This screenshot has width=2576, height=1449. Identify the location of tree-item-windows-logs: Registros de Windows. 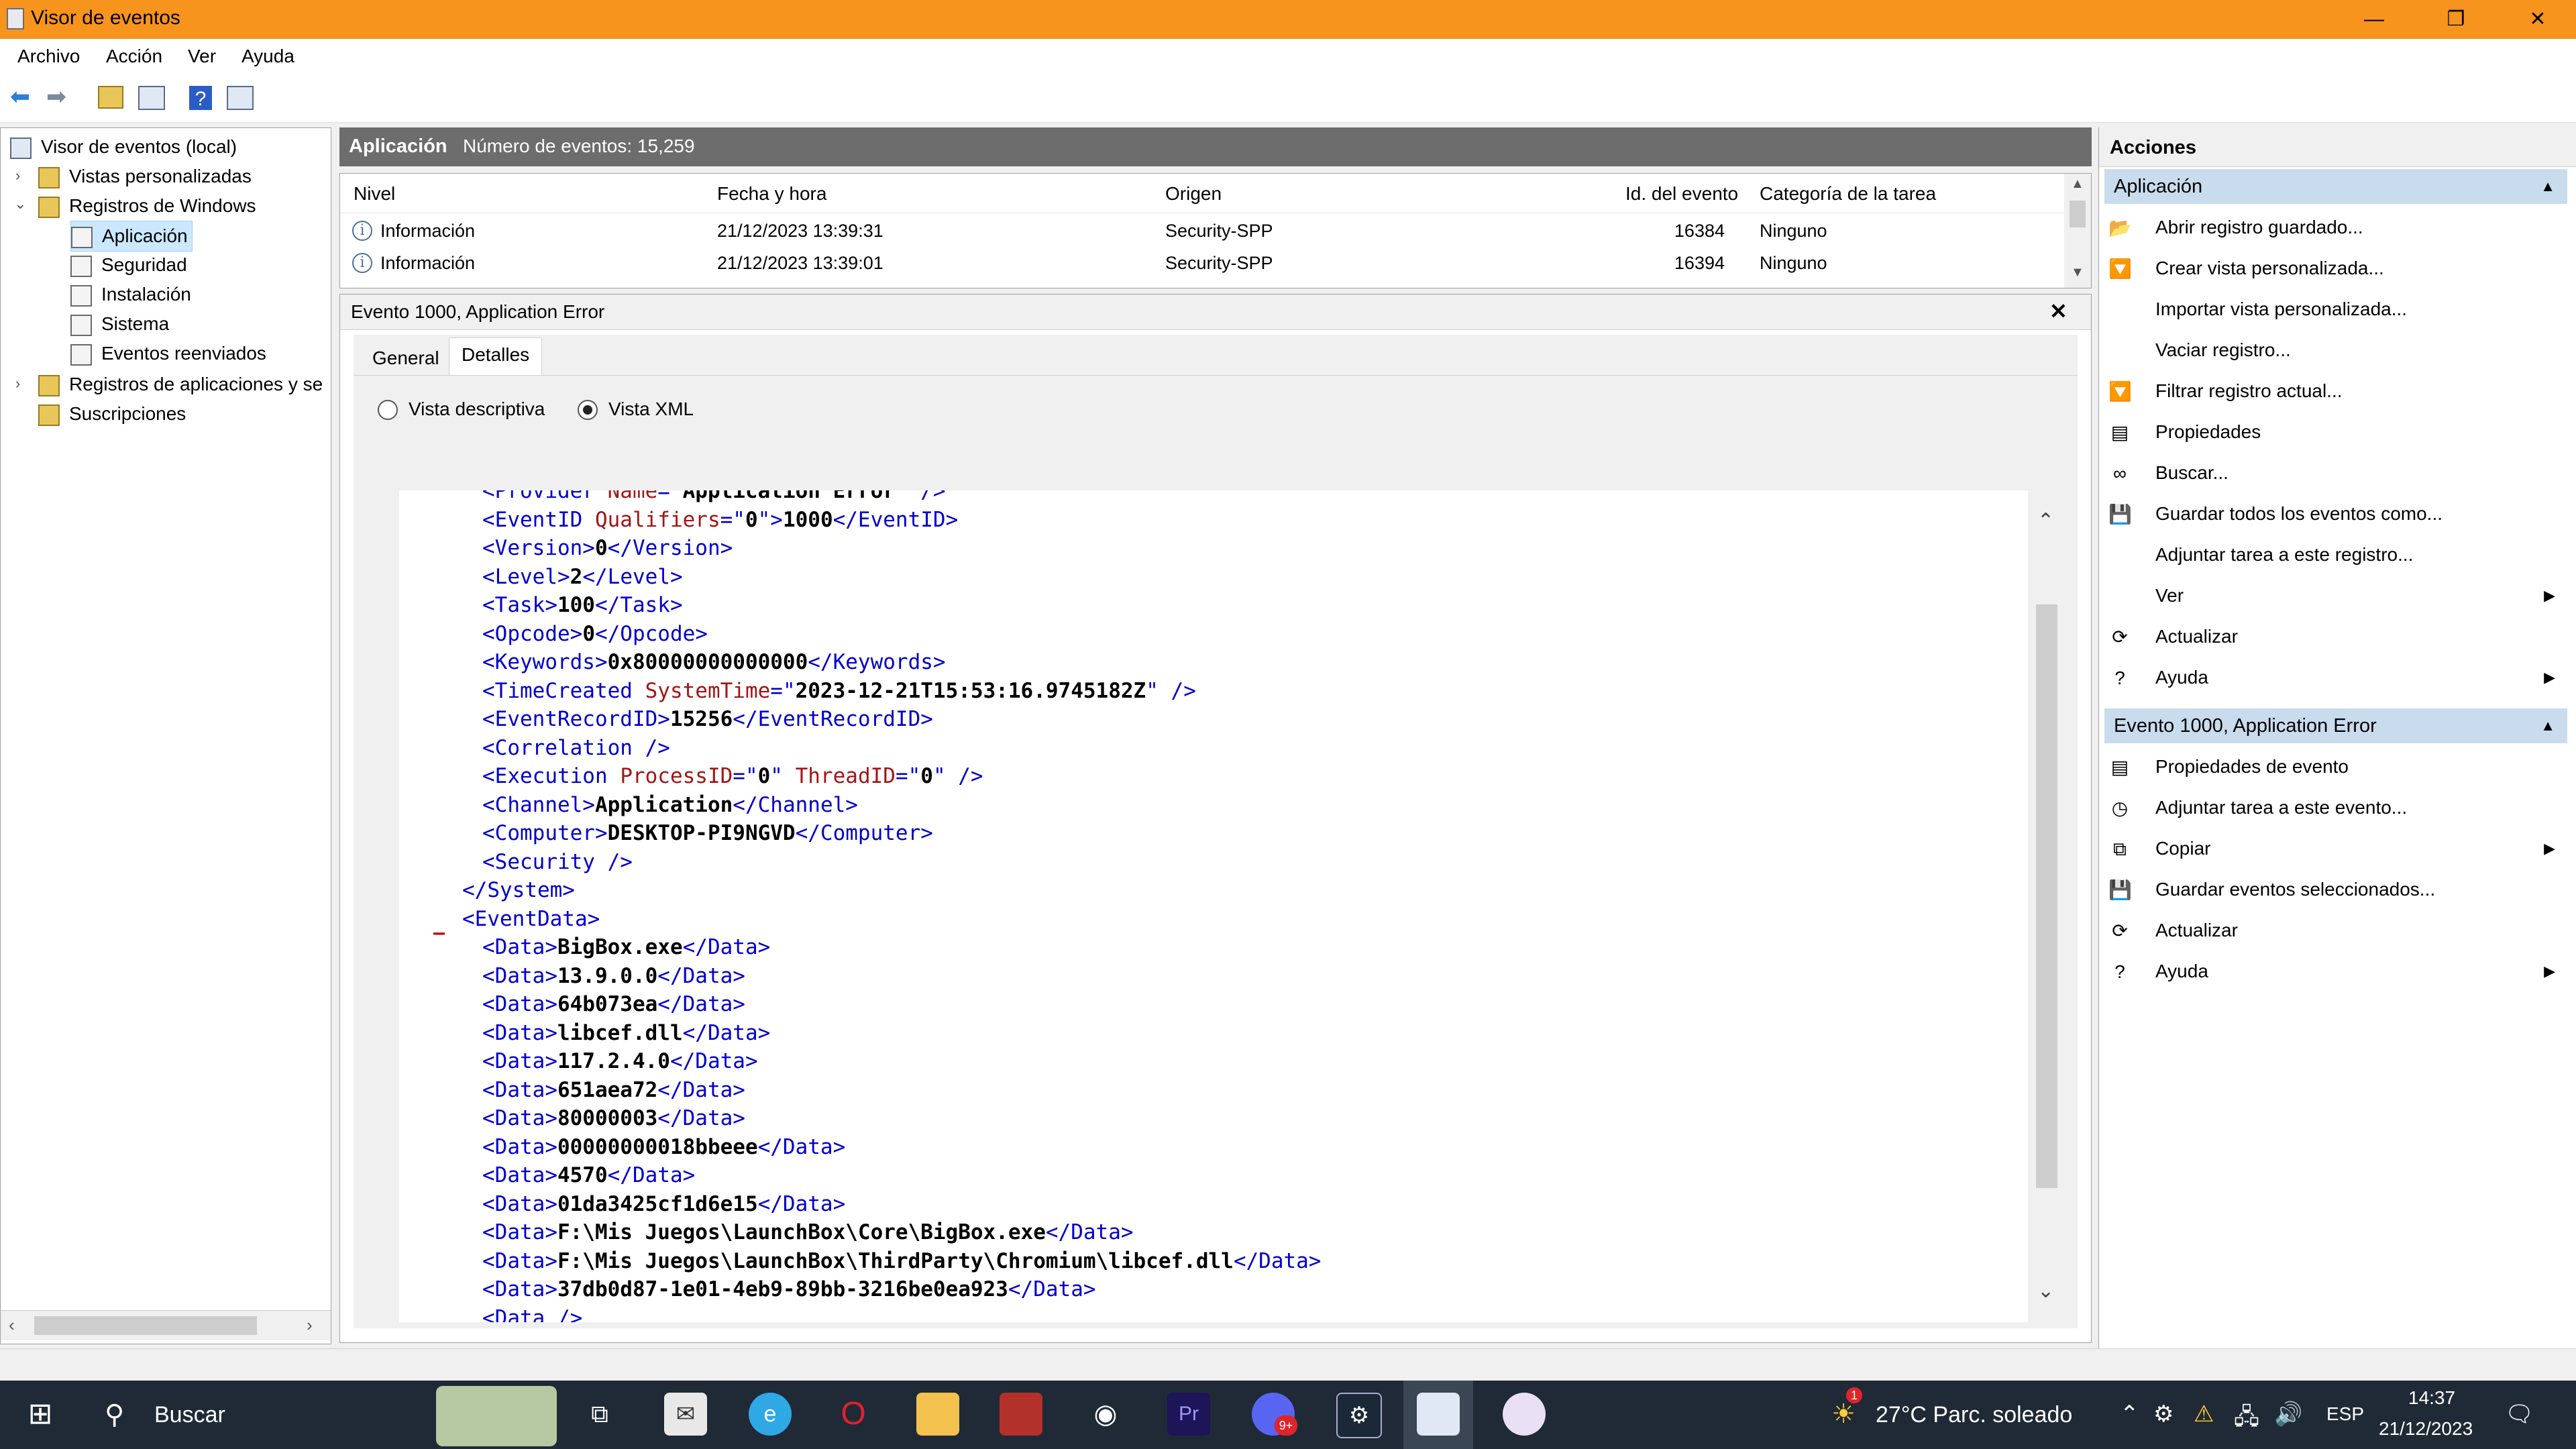
(147, 206).